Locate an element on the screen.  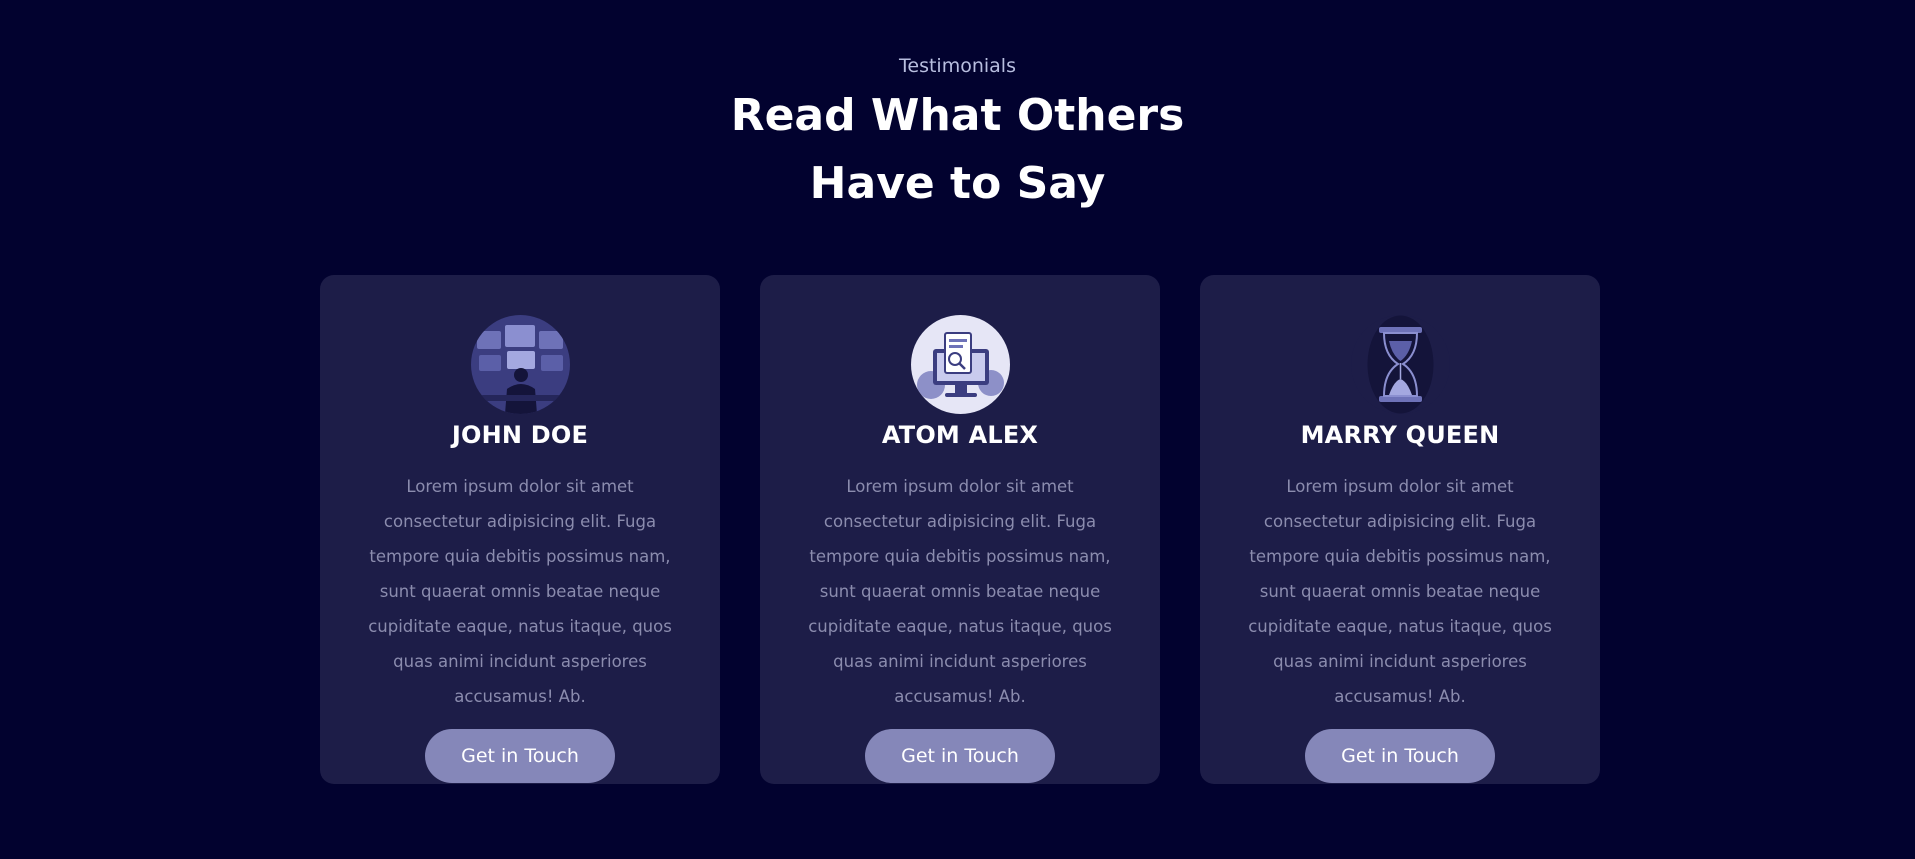
testimonial-name: ATOM ALEX is located at coordinates (960, 435).